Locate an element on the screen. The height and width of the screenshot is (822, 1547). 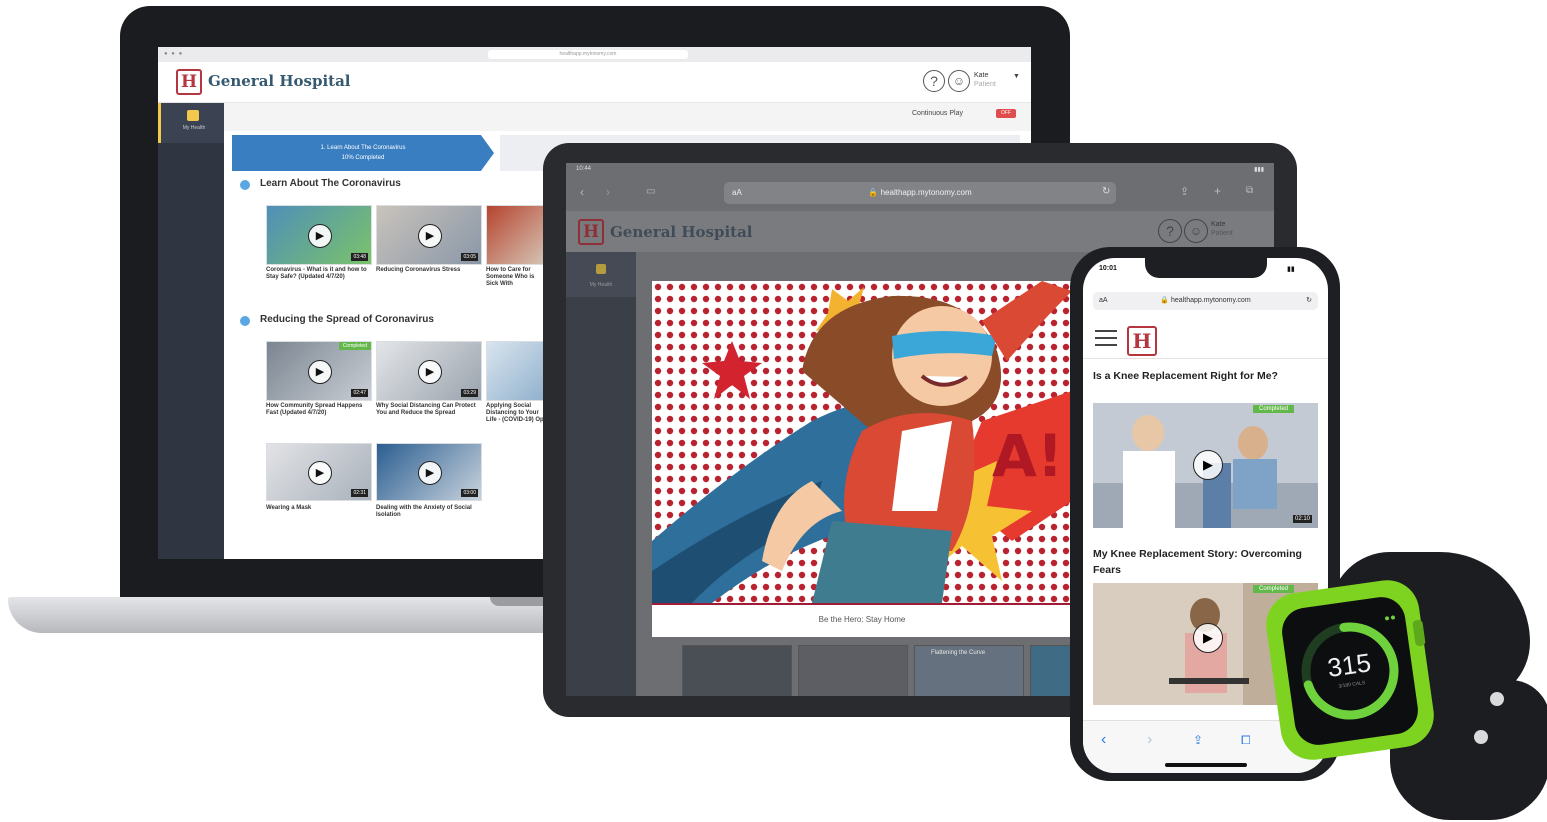
section-bullet-icon is located at coordinates (245, 185).